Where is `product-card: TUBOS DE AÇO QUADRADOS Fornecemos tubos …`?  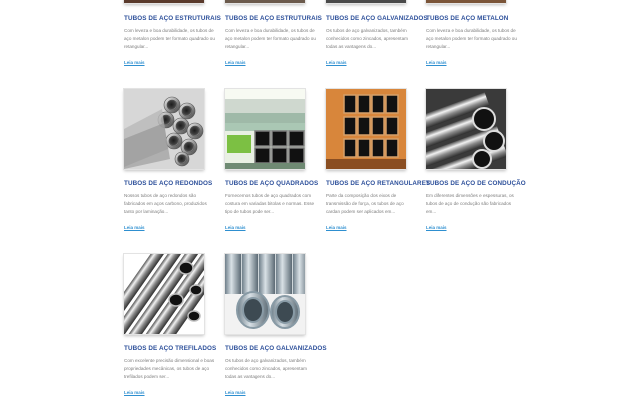 product-card: TUBOS DE AÇO QUADRADOS Fornecemos tubos … is located at coordinates (271, 161).